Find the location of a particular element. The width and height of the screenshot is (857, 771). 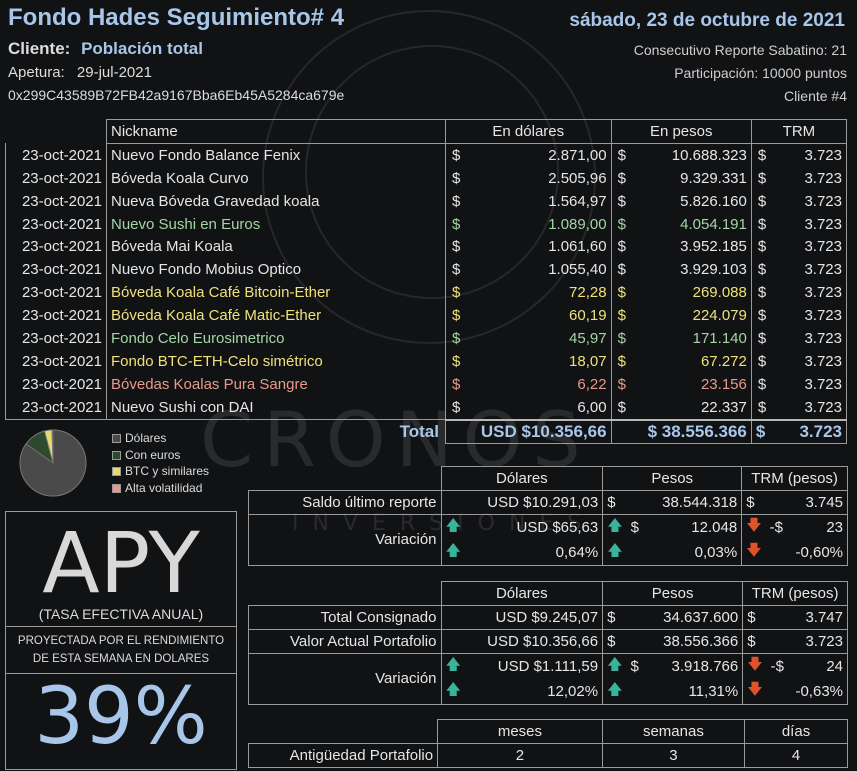

legend-item: BTC y similares is located at coordinates (160, 471).